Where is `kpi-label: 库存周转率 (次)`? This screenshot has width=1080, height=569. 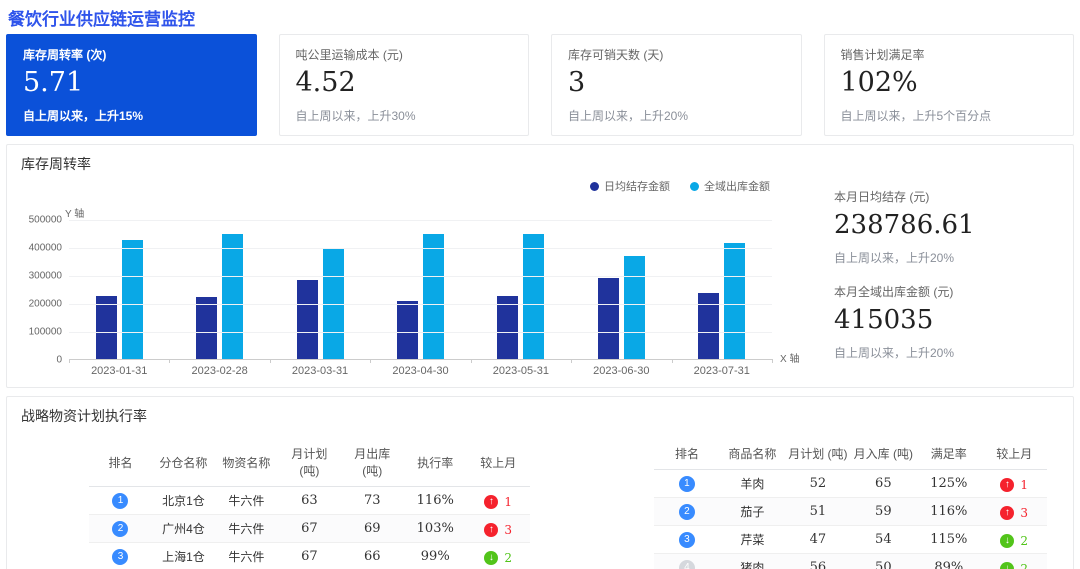 kpi-label: 库存周转率 (次) is located at coordinates (65, 55).